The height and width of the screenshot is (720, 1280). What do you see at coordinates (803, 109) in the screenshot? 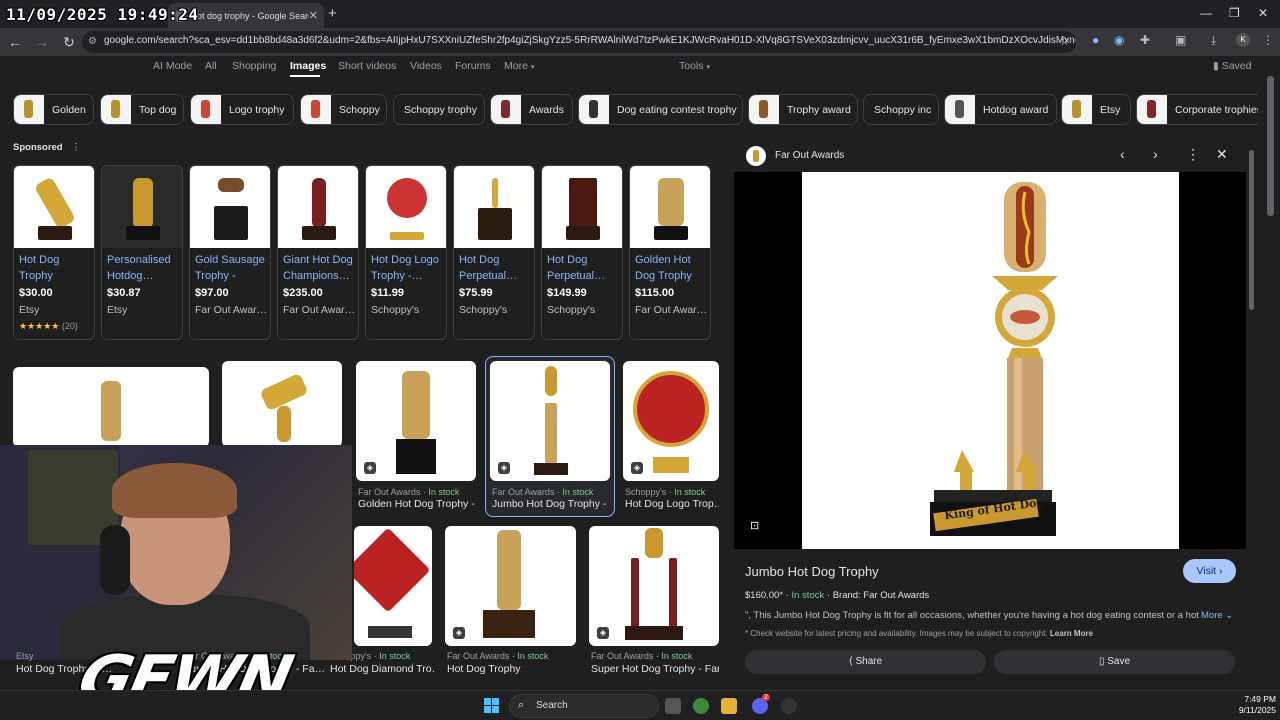
I see `chip-trophy-award: Trophy award` at bounding box center [803, 109].